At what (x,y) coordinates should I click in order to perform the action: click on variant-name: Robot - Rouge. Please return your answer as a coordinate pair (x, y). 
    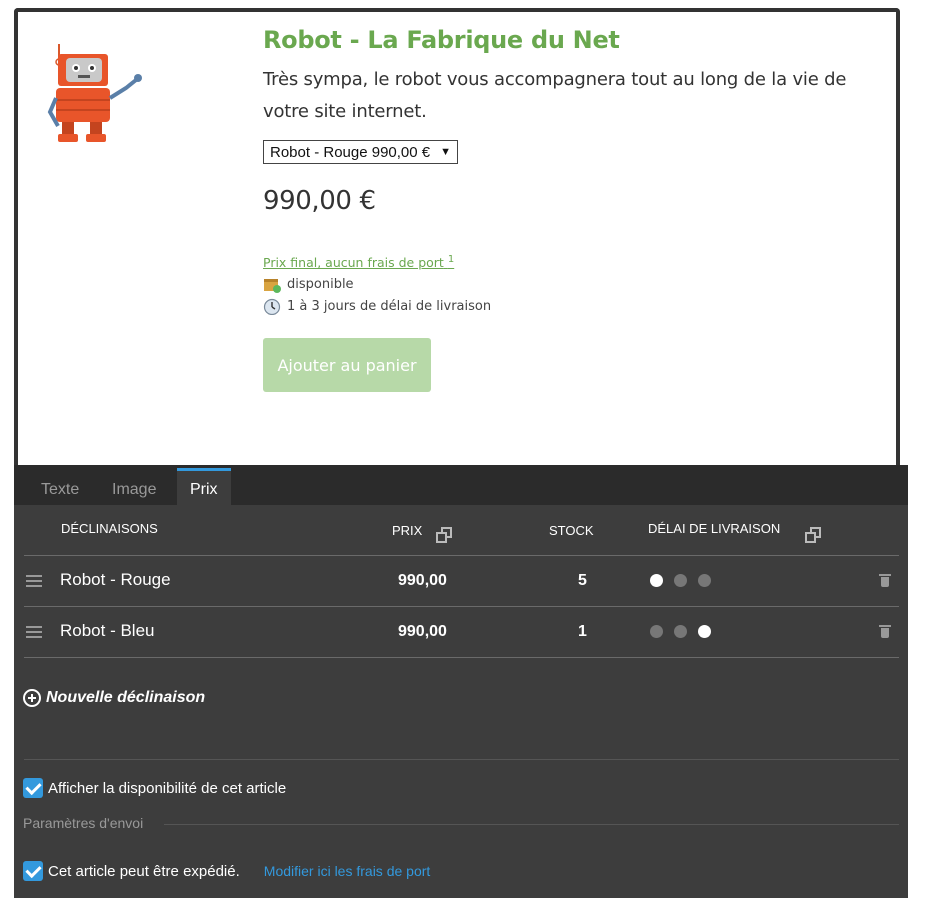
    Looking at the image, I should click on (115, 580).